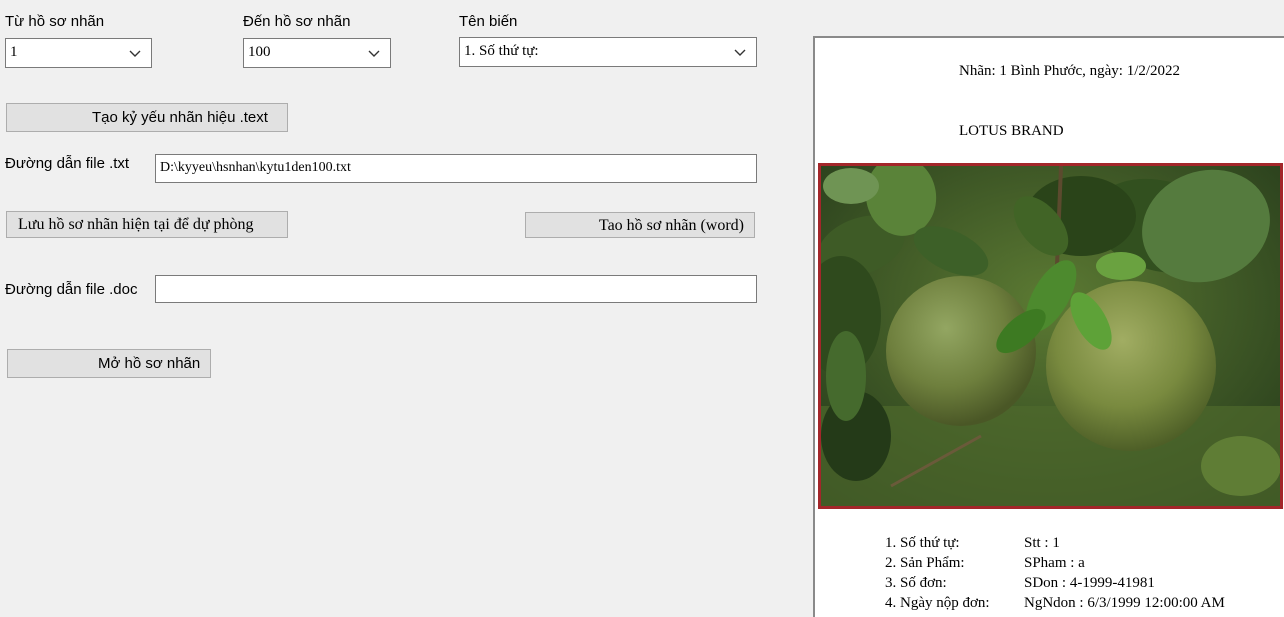 The image size is (1284, 617). I want to click on create-text-button: Tạo kỷ yếu nhãn hiệu .text, so click(147, 117).